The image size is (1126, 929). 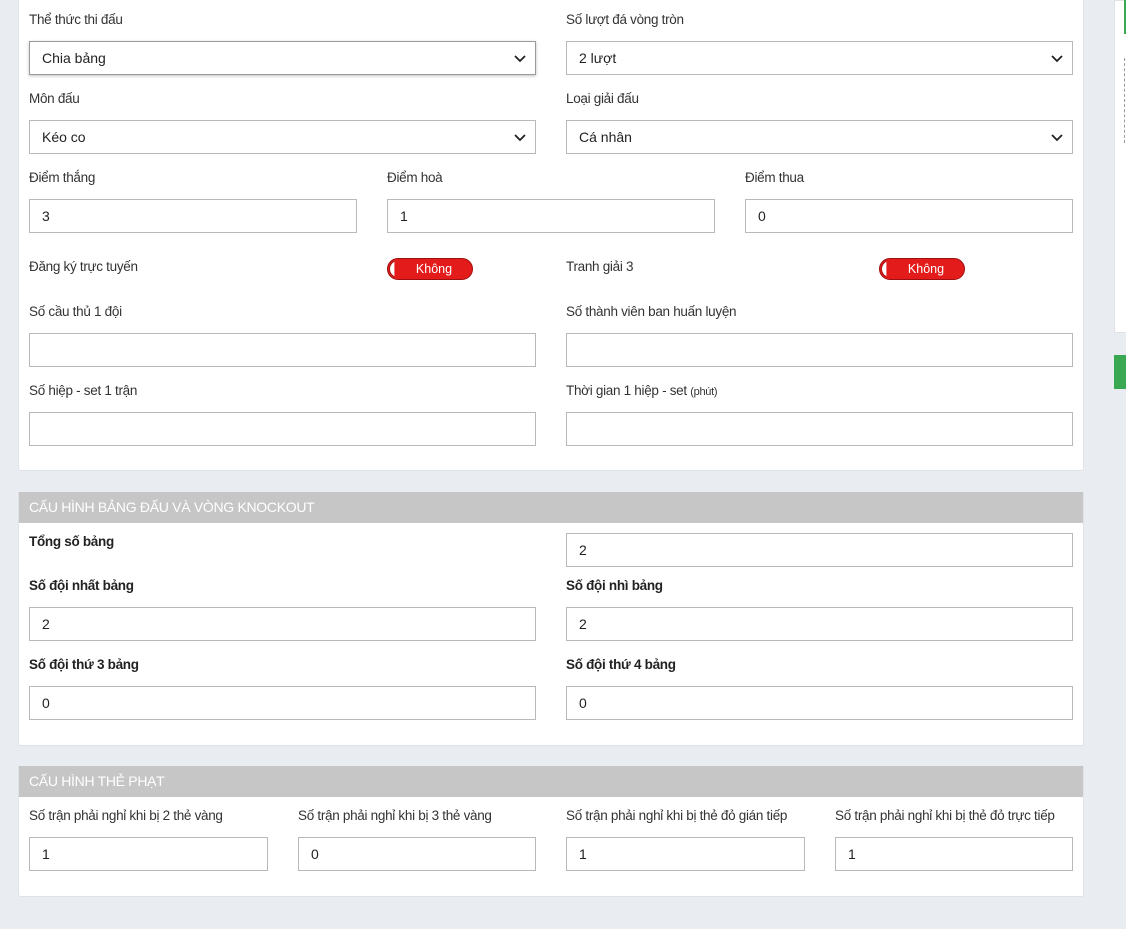 What do you see at coordinates (598, 58) in the screenshot?
I see `round-robin-value: 2 lượt` at bounding box center [598, 58].